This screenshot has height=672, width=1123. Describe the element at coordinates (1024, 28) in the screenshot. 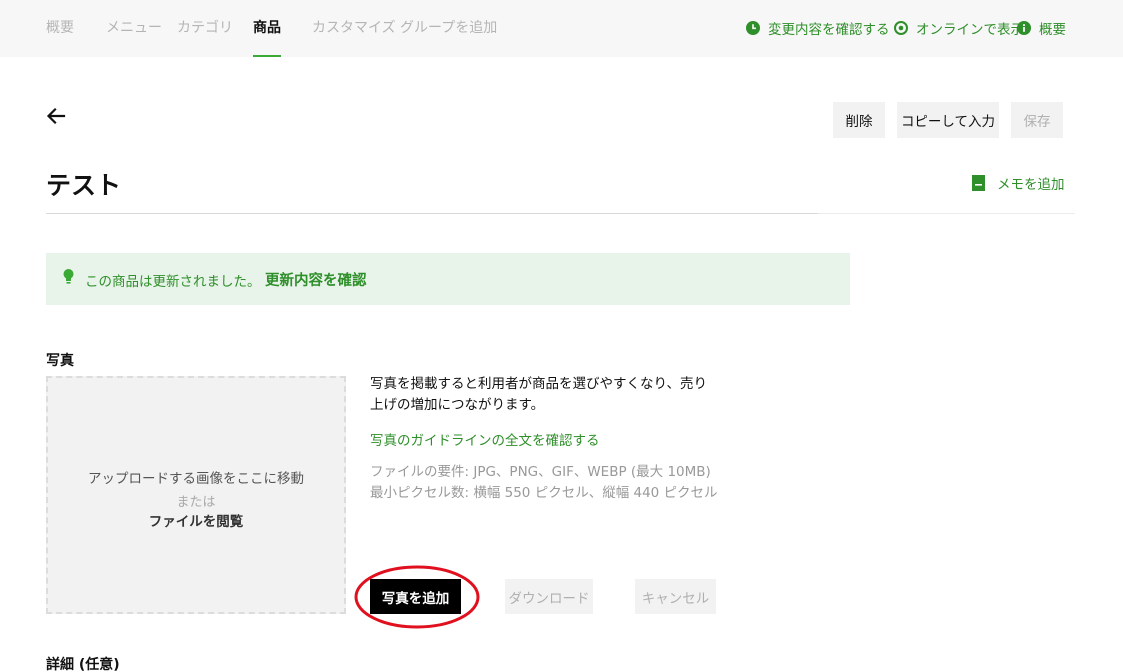

I see `info-icon` at that location.